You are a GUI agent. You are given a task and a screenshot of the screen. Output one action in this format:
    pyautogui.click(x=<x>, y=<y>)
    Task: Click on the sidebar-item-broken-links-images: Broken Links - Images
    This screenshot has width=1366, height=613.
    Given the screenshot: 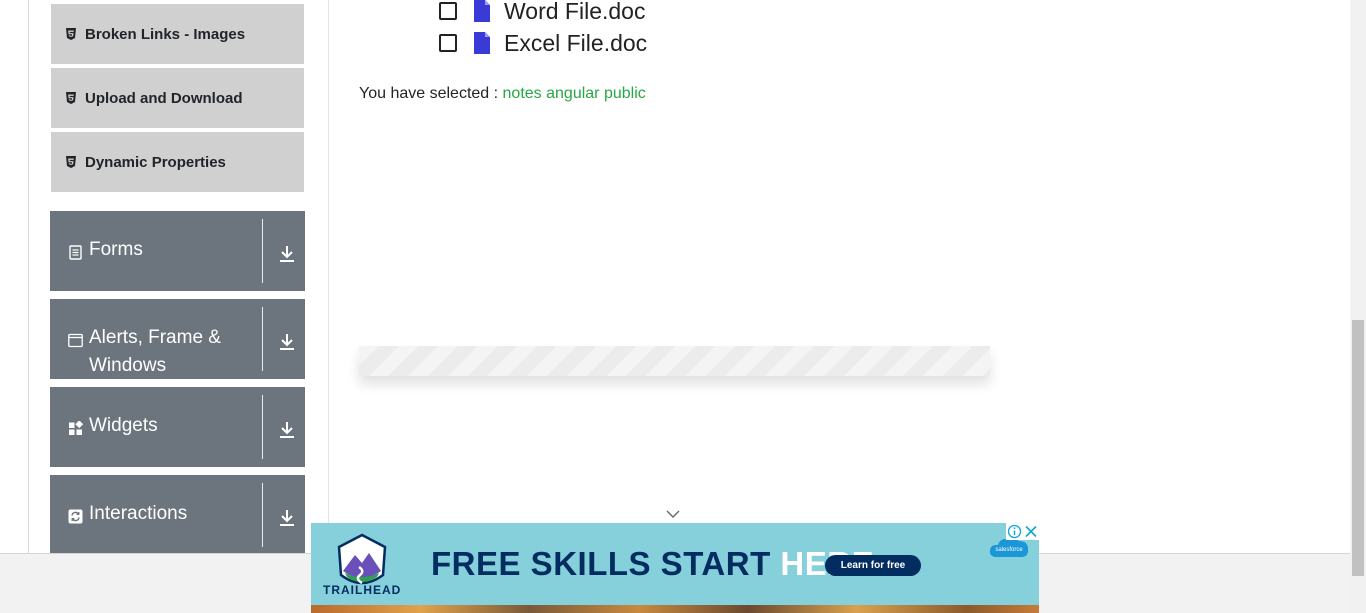 What is the action you would take?
    pyautogui.click(x=177, y=35)
    